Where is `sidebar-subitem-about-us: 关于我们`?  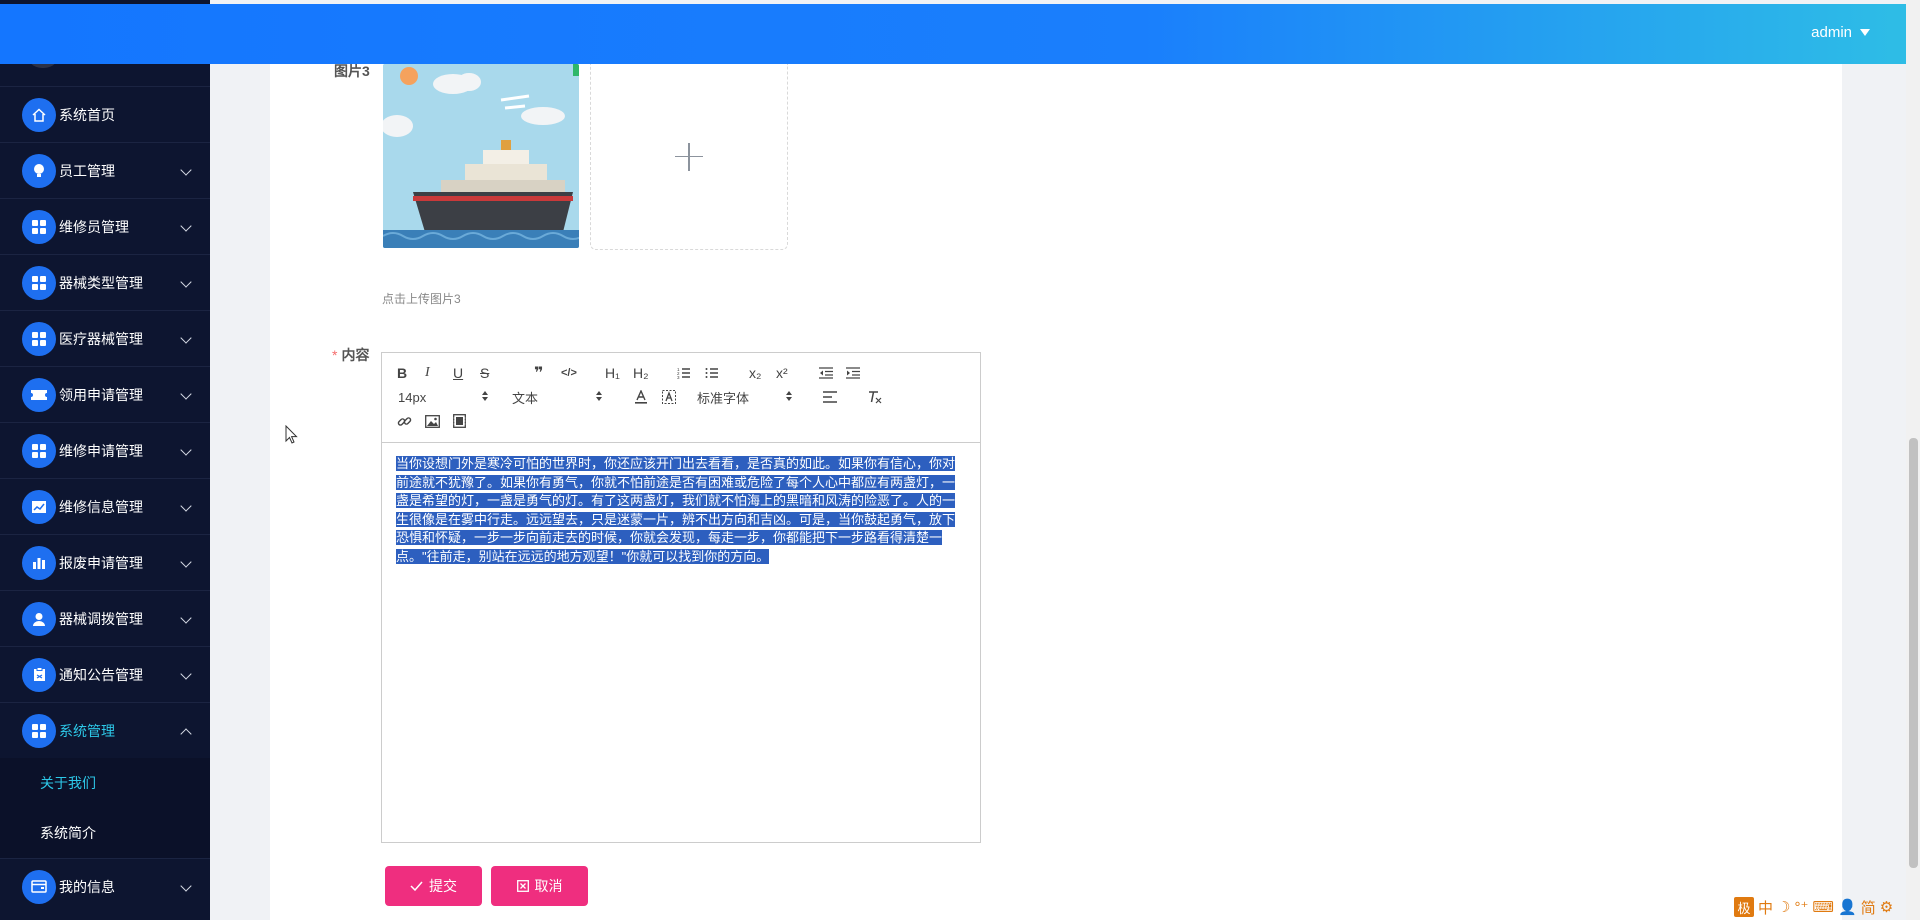
sidebar-subitem-about-us: 关于我们 is located at coordinates (105, 783).